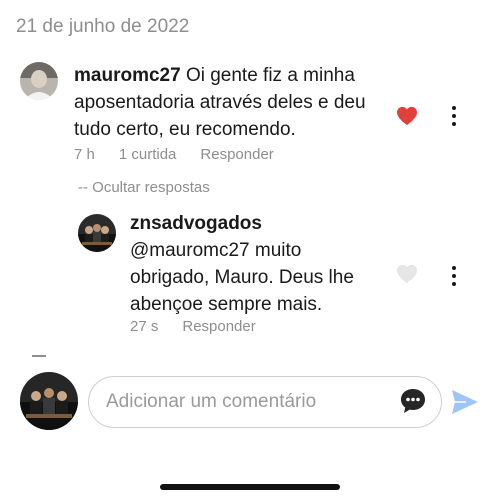  Describe the element at coordinates (413, 401) in the screenshot. I see `speech-bubble-icon` at that location.